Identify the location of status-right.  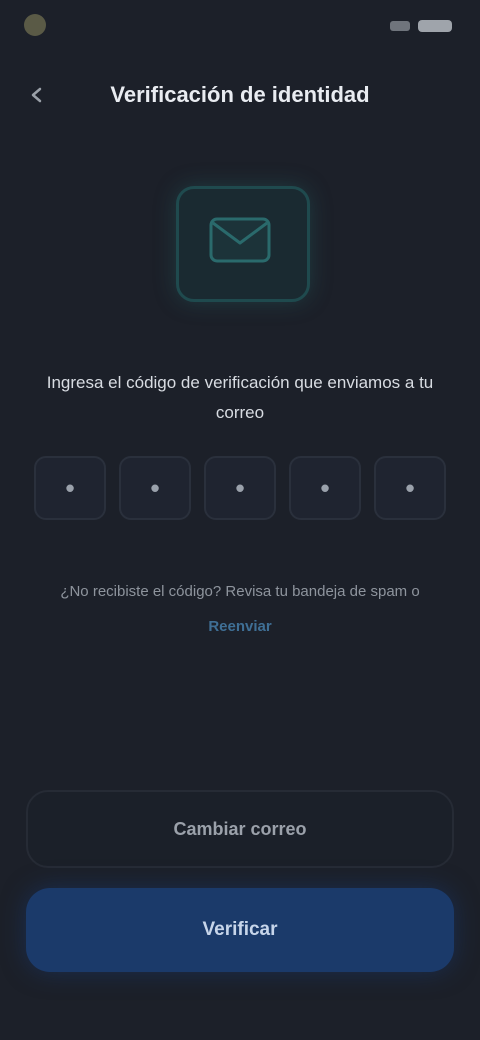
(421, 26).